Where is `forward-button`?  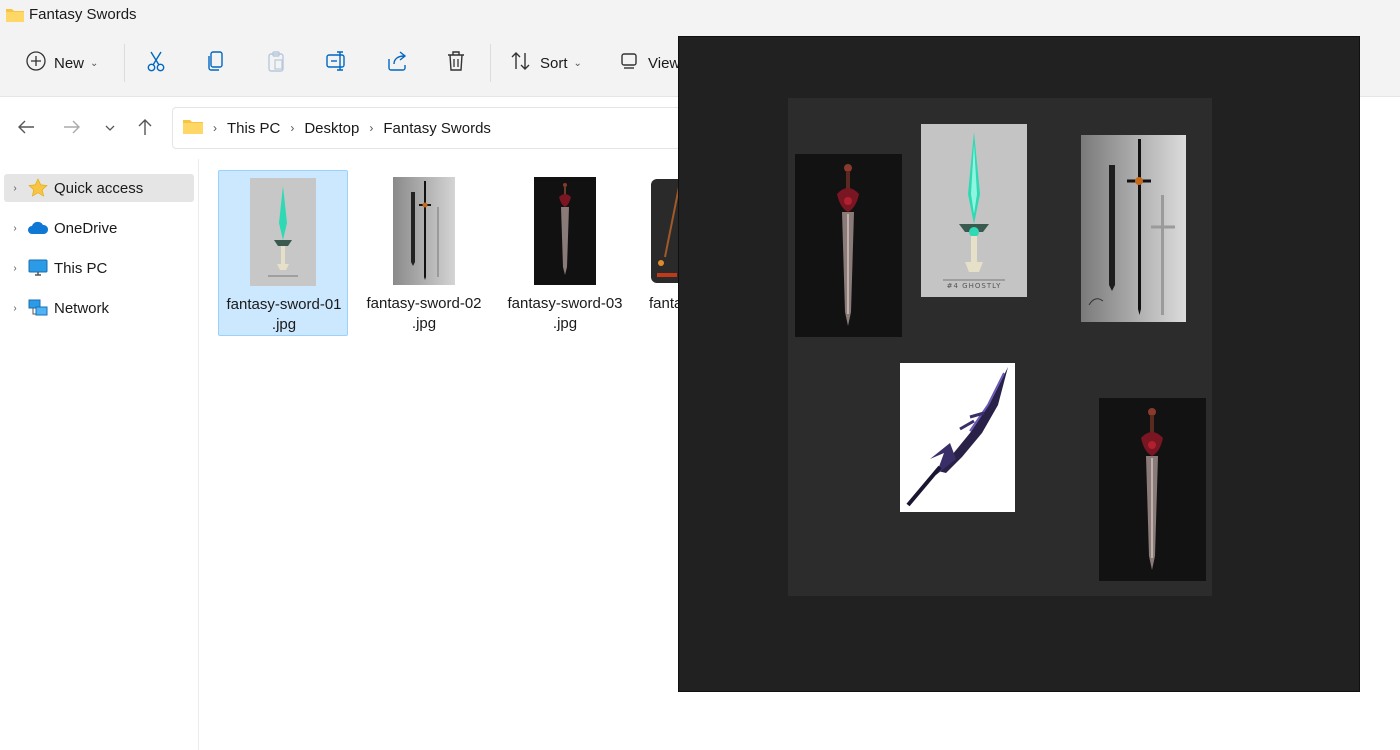
forward-button is located at coordinates (72, 129).